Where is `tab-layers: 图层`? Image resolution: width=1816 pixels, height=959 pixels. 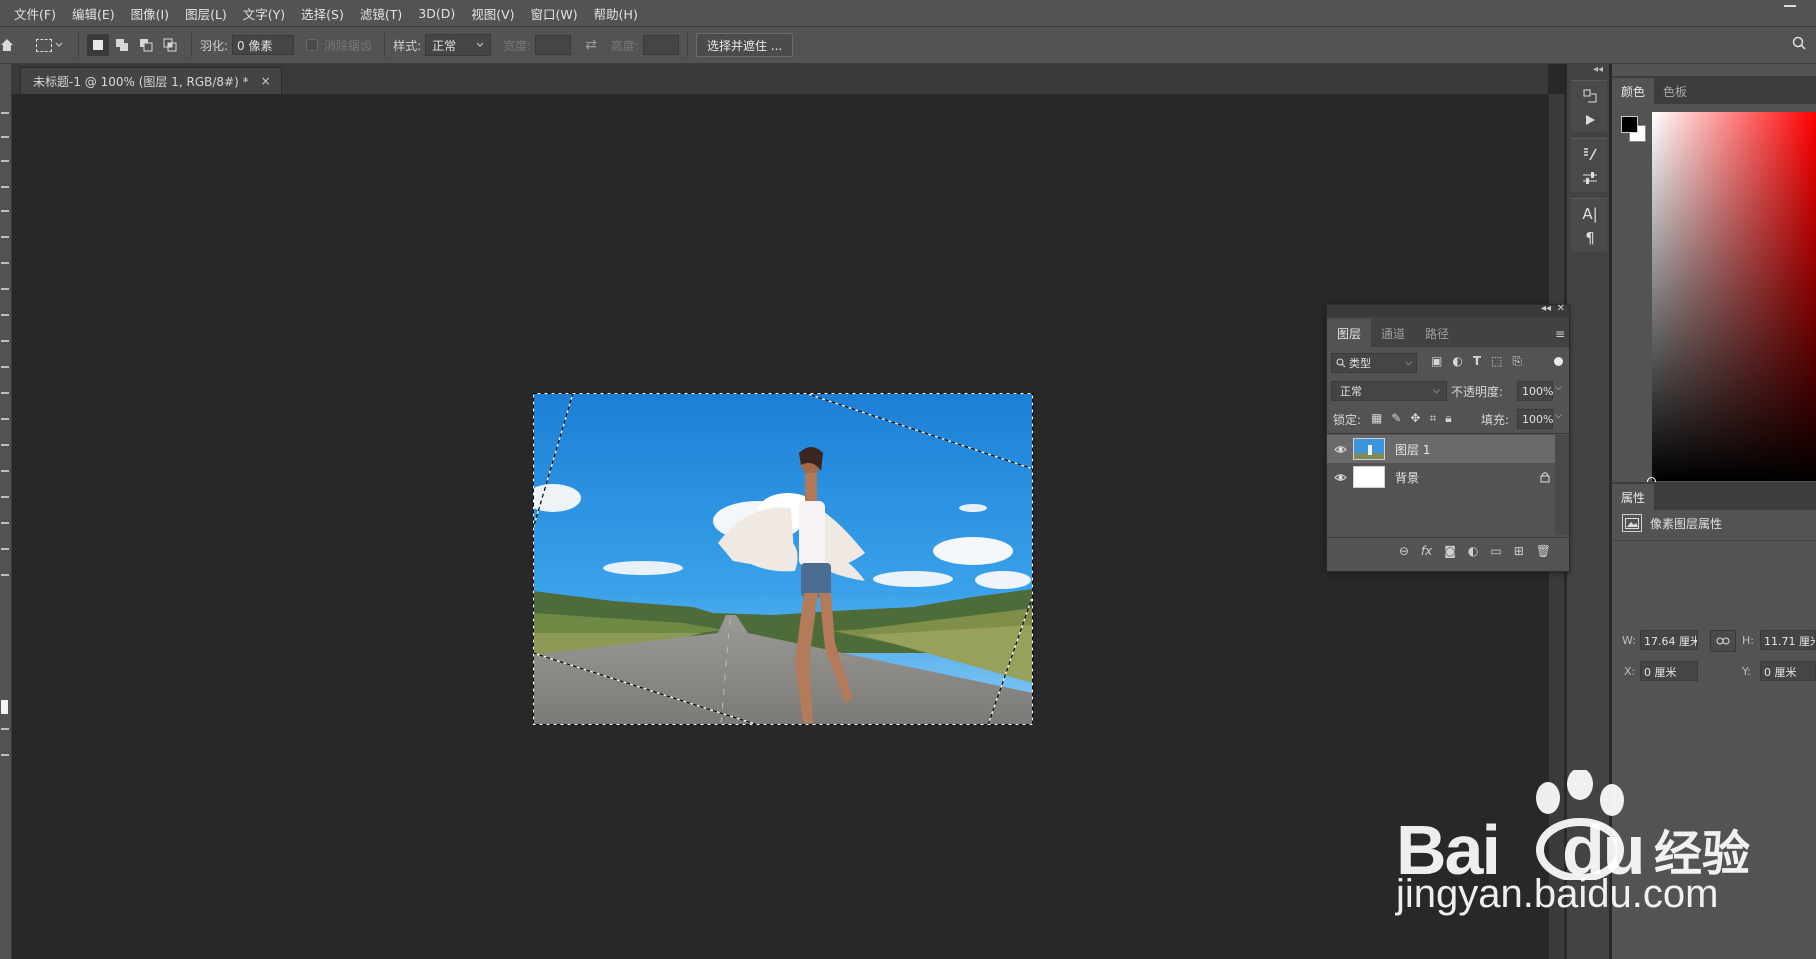 tab-layers: 图层 is located at coordinates (1349, 333).